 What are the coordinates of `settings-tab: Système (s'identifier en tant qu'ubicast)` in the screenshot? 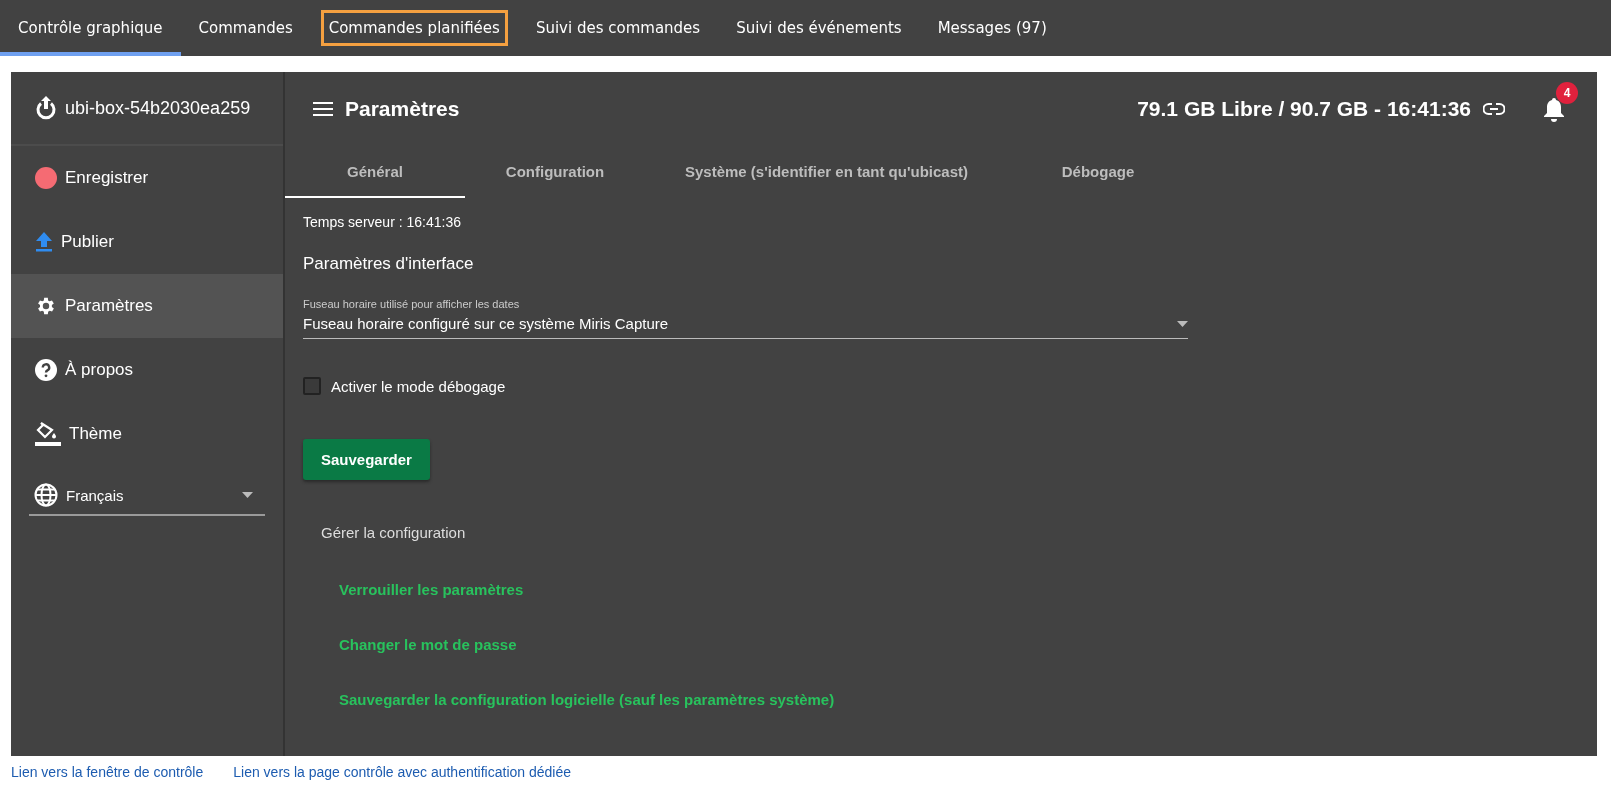 It's located at (827, 172).